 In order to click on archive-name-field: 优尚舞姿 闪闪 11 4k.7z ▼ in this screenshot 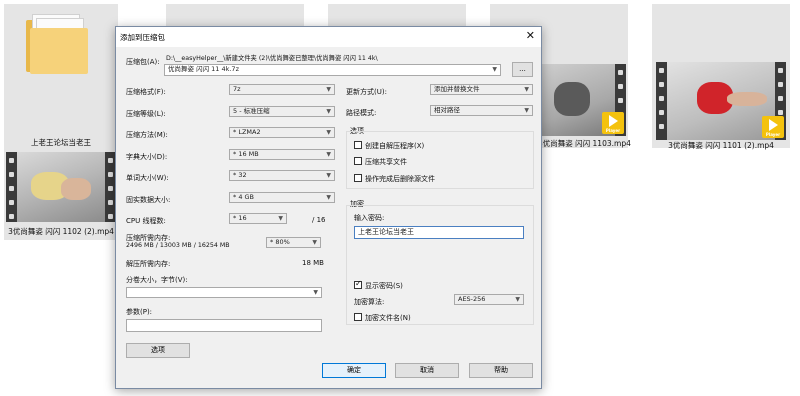, I will do `click(332, 70)`.